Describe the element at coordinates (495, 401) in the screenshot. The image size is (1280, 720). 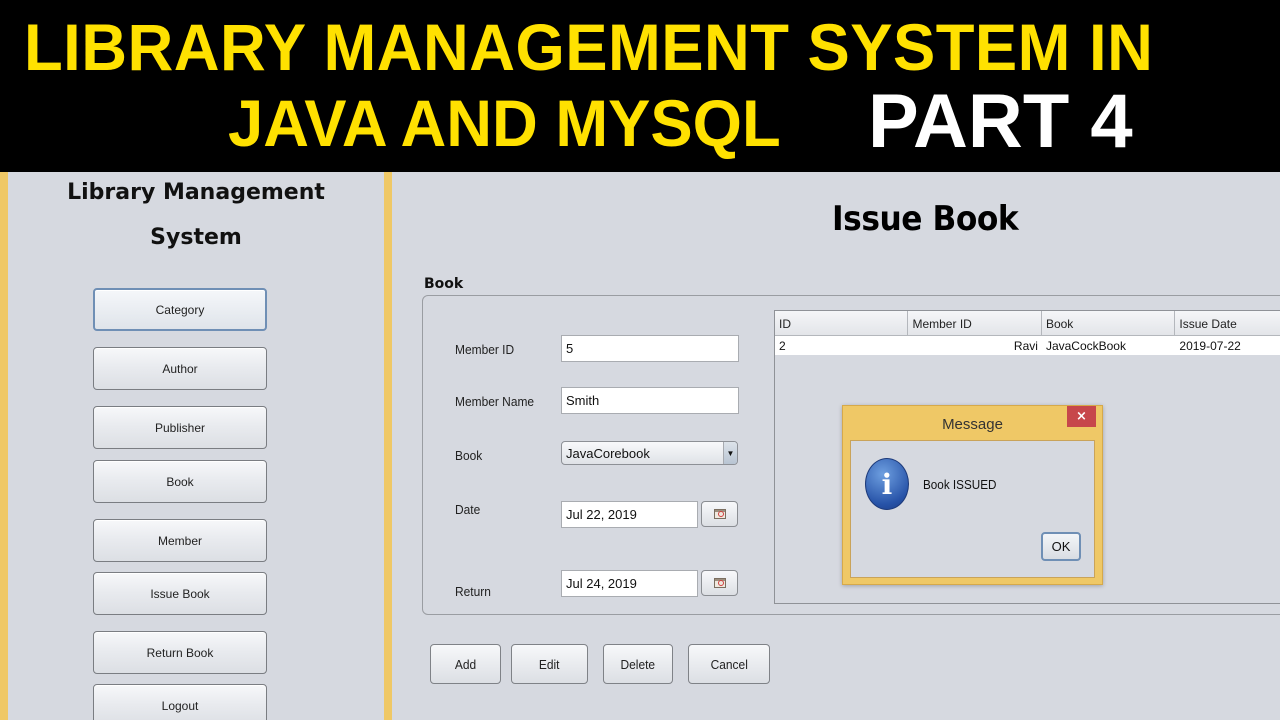
I see `member-name-label: Member Name` at that location.